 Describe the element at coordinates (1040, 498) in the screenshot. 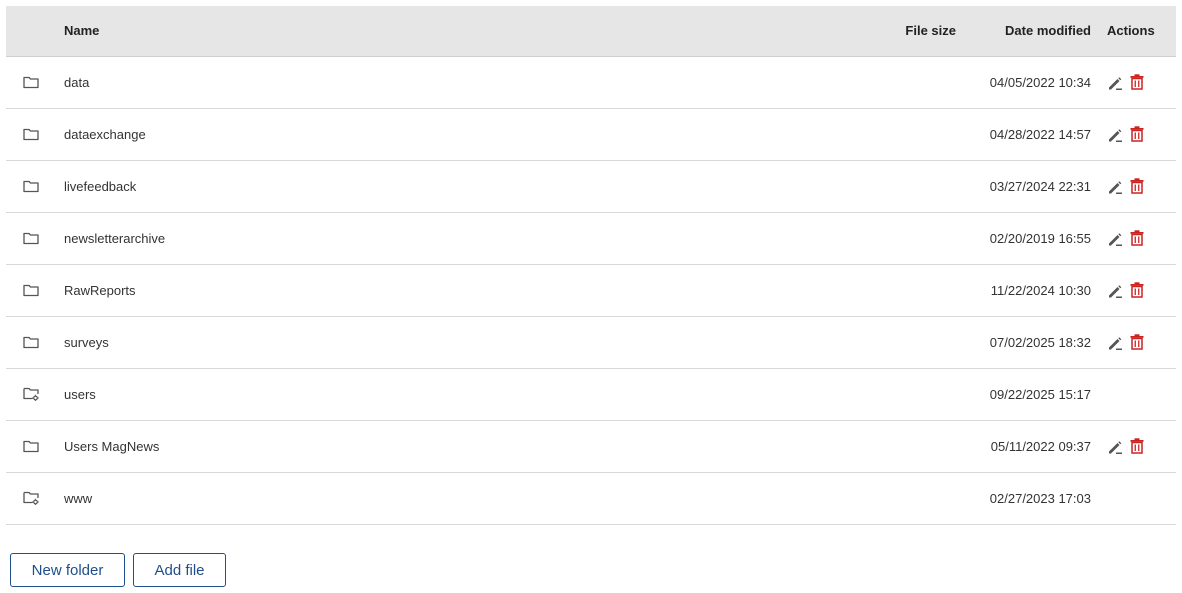

I see `date-modified: 02/27/2023 17:03` at that location.